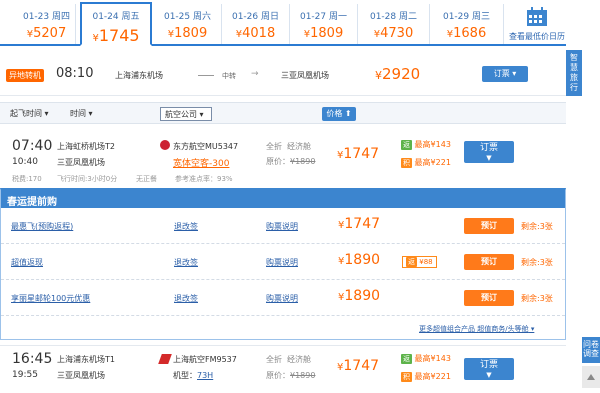  I want to click on date-label: 01-28 周二, so click(393, 17).